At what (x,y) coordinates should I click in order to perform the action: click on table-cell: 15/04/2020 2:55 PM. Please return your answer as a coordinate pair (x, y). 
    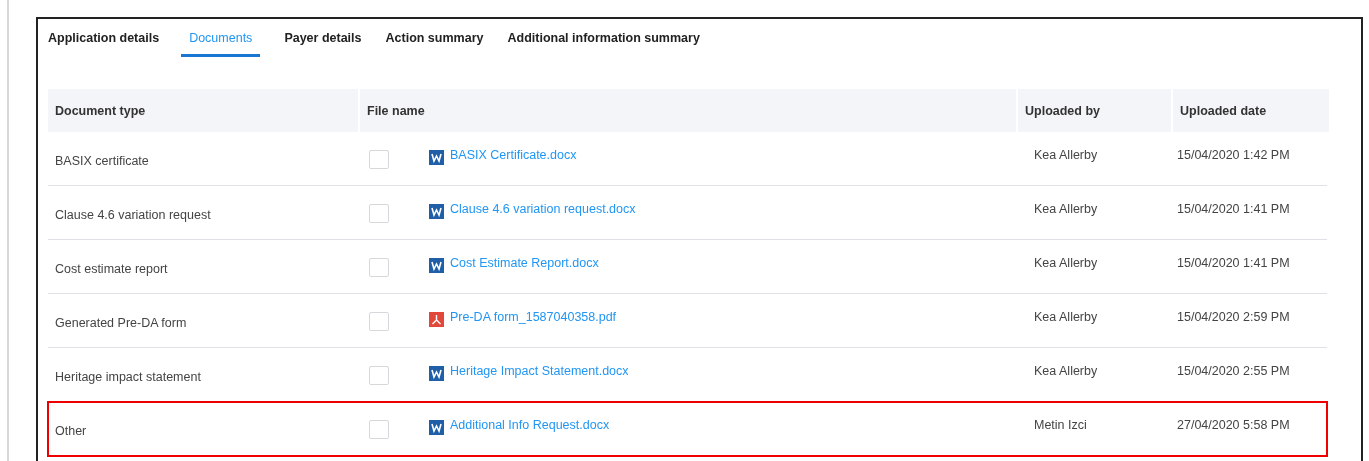
    Looking at the image, I should click on (1233, 371).